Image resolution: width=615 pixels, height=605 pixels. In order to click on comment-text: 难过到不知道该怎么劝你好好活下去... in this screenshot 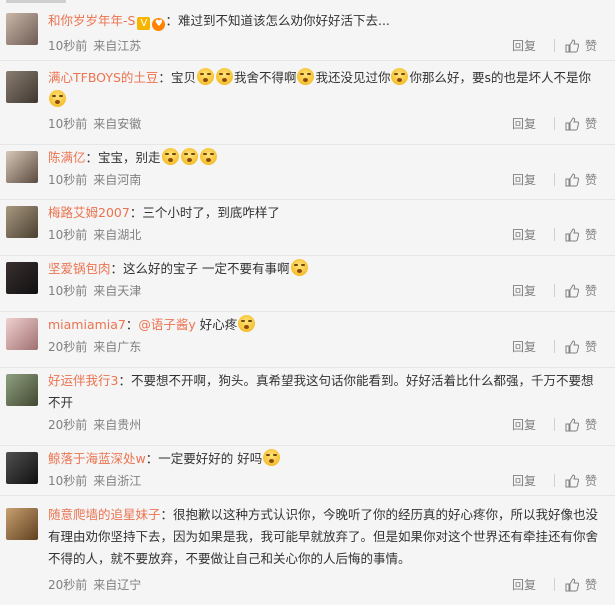, I will do `click(283, 20)`.